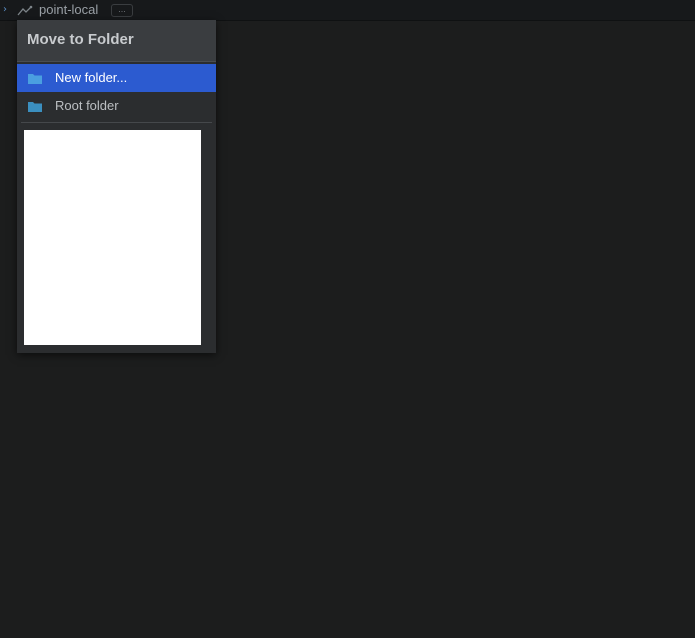  I want to click on item-label: point-local, so click(68, 10).